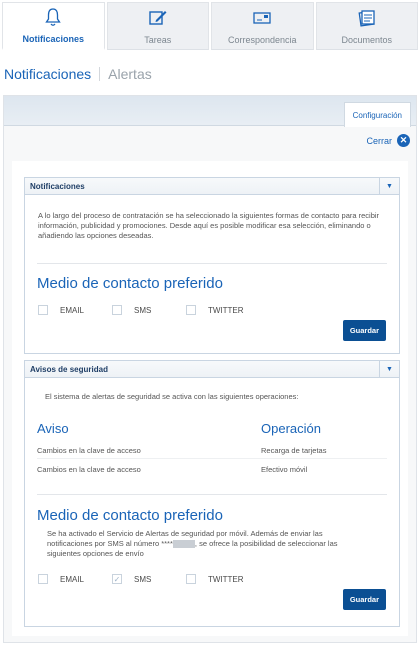  I want to click on sms-checkbox: ✓, so click(117, 579).